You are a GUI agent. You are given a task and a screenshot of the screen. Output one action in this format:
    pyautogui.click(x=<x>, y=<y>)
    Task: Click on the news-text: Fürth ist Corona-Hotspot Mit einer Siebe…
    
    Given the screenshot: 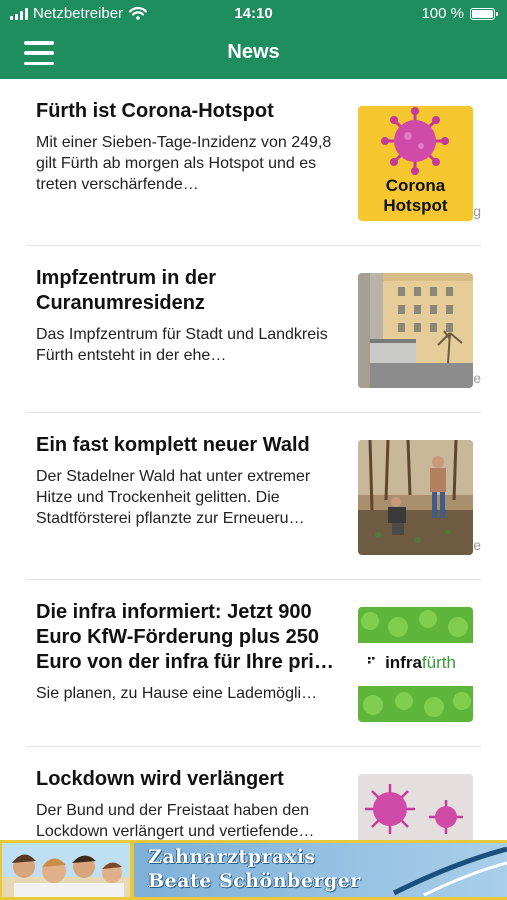 What is the action you would take?
    pyautogui.click(x=189, y=147)
    